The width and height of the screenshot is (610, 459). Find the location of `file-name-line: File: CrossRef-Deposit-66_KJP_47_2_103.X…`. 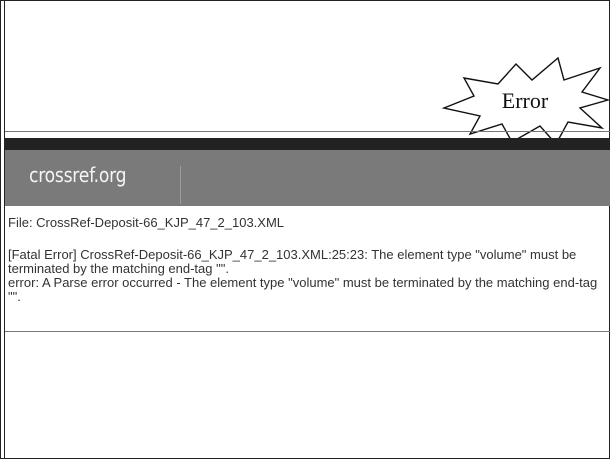

file-name-line: File: CrossRef-Deposit-66_KJP_47_2_103.X… is located at coordinates (146, 222).